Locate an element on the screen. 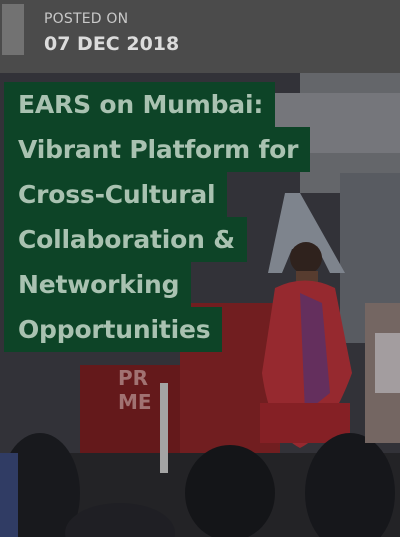 The image size is (400, 537). title-line-5: Networking is located at coordinates (98, 284).